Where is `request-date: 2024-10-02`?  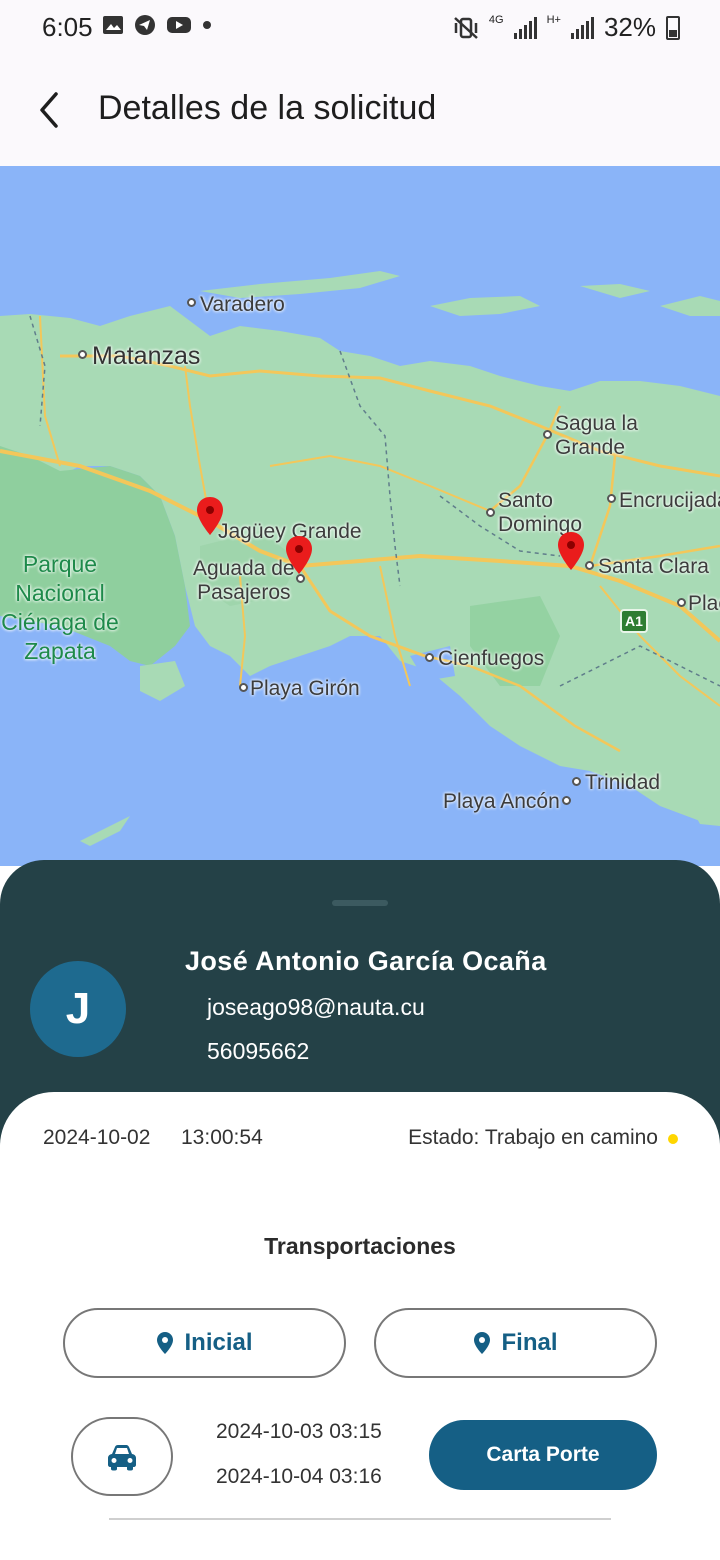
request-date: 2024-10-02 is located at coordinates (97, 1137).